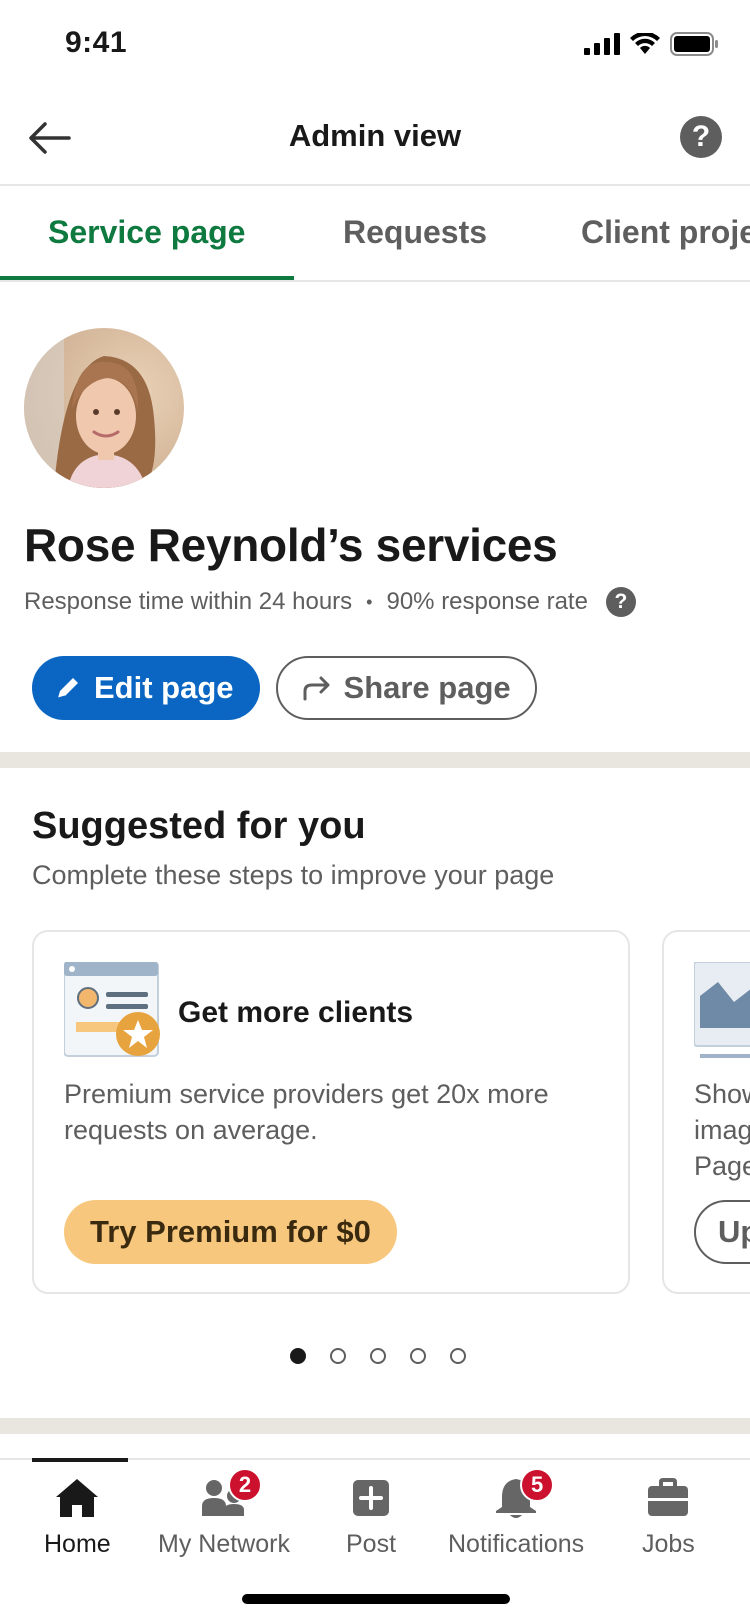 The width and height of the screenshot is (750, 1624). I want to click on post-icon, so click(371, 1498).